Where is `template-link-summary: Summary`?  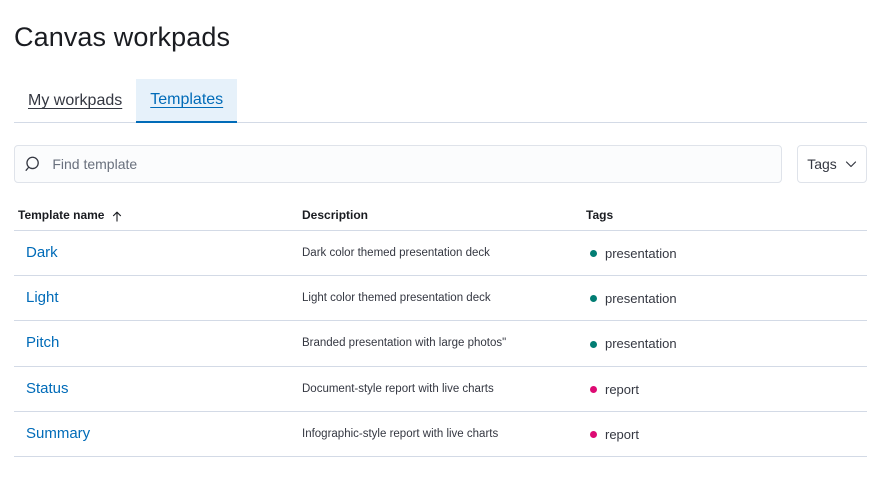
template-link-summary: Summary is located at coordinates (58, 433).